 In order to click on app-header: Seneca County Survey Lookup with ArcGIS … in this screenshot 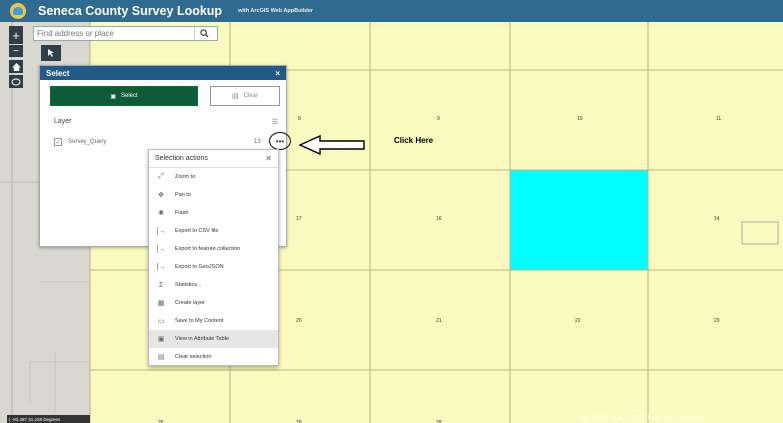, I will do `click(391, 11)`.